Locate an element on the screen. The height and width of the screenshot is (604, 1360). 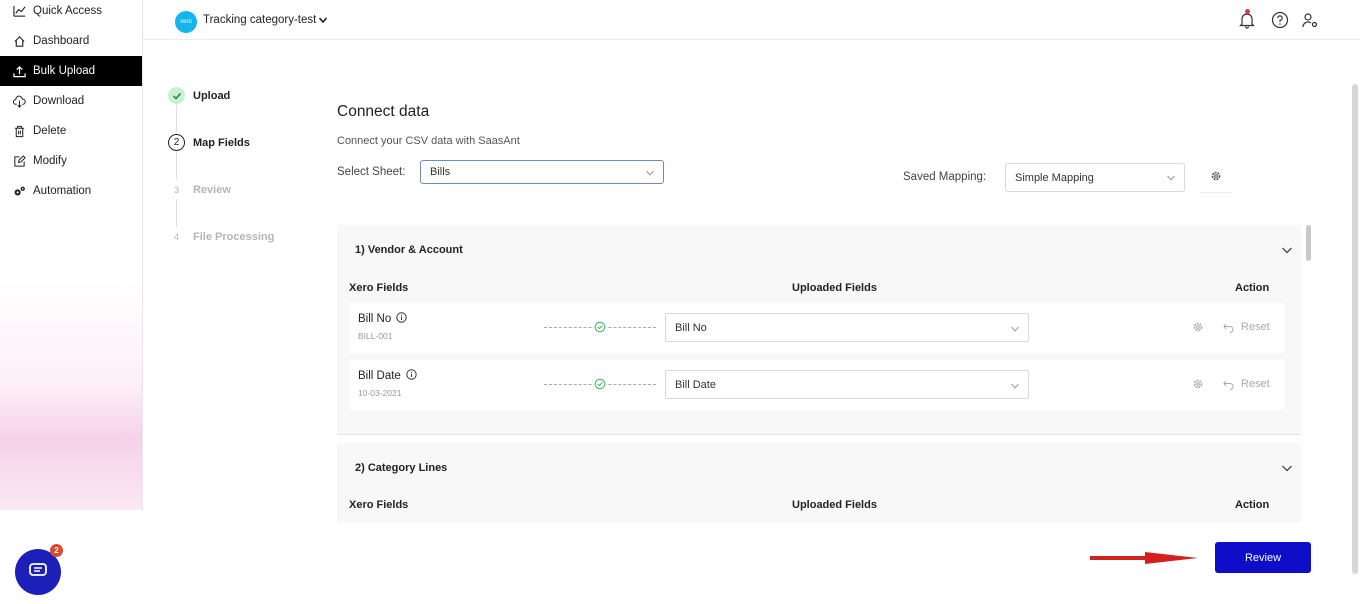
sidebar-item-dashboard: Dashboard is located at coordinates (71, 41).